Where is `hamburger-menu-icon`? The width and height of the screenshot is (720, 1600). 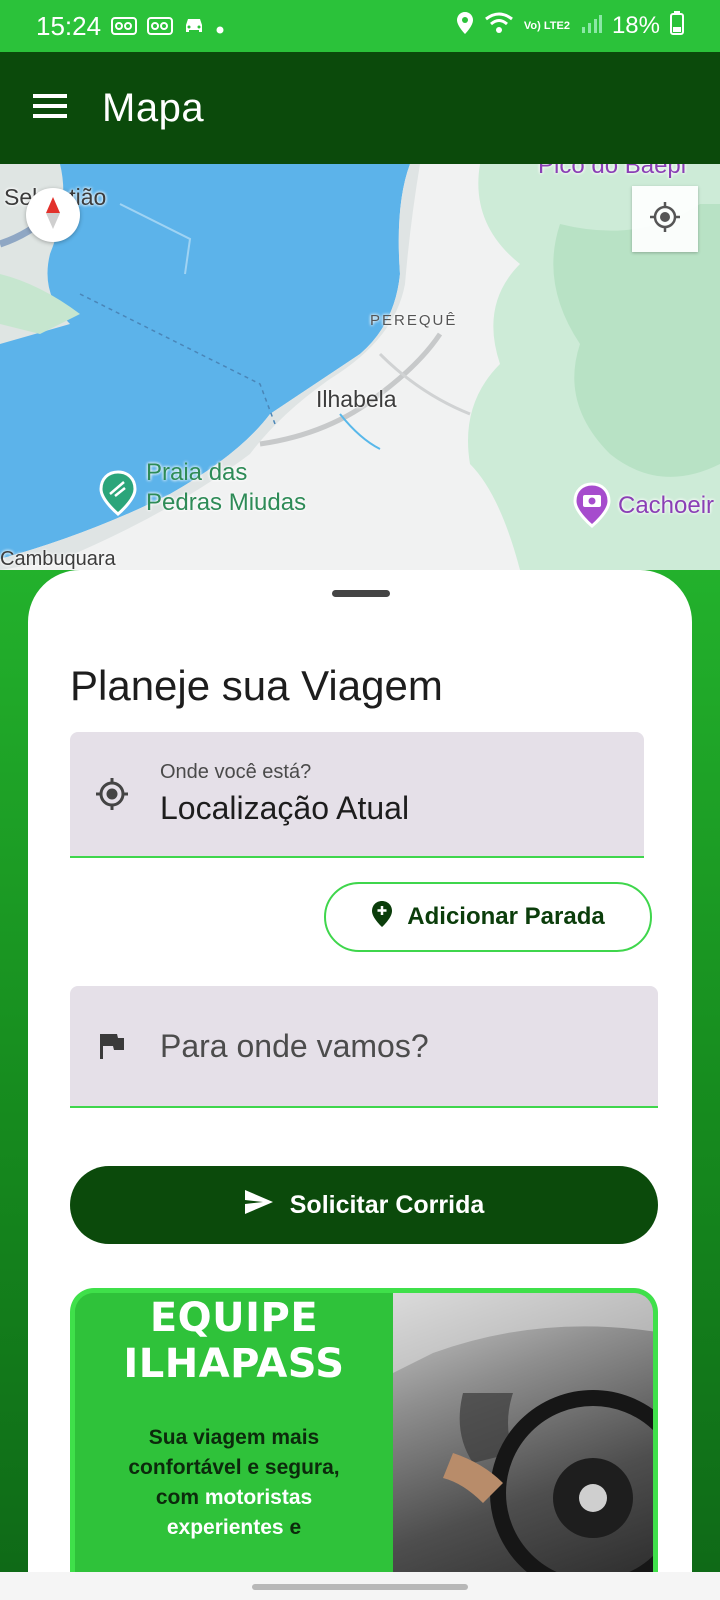
hamburger-menu-icon is located at coordinates (50, 108).